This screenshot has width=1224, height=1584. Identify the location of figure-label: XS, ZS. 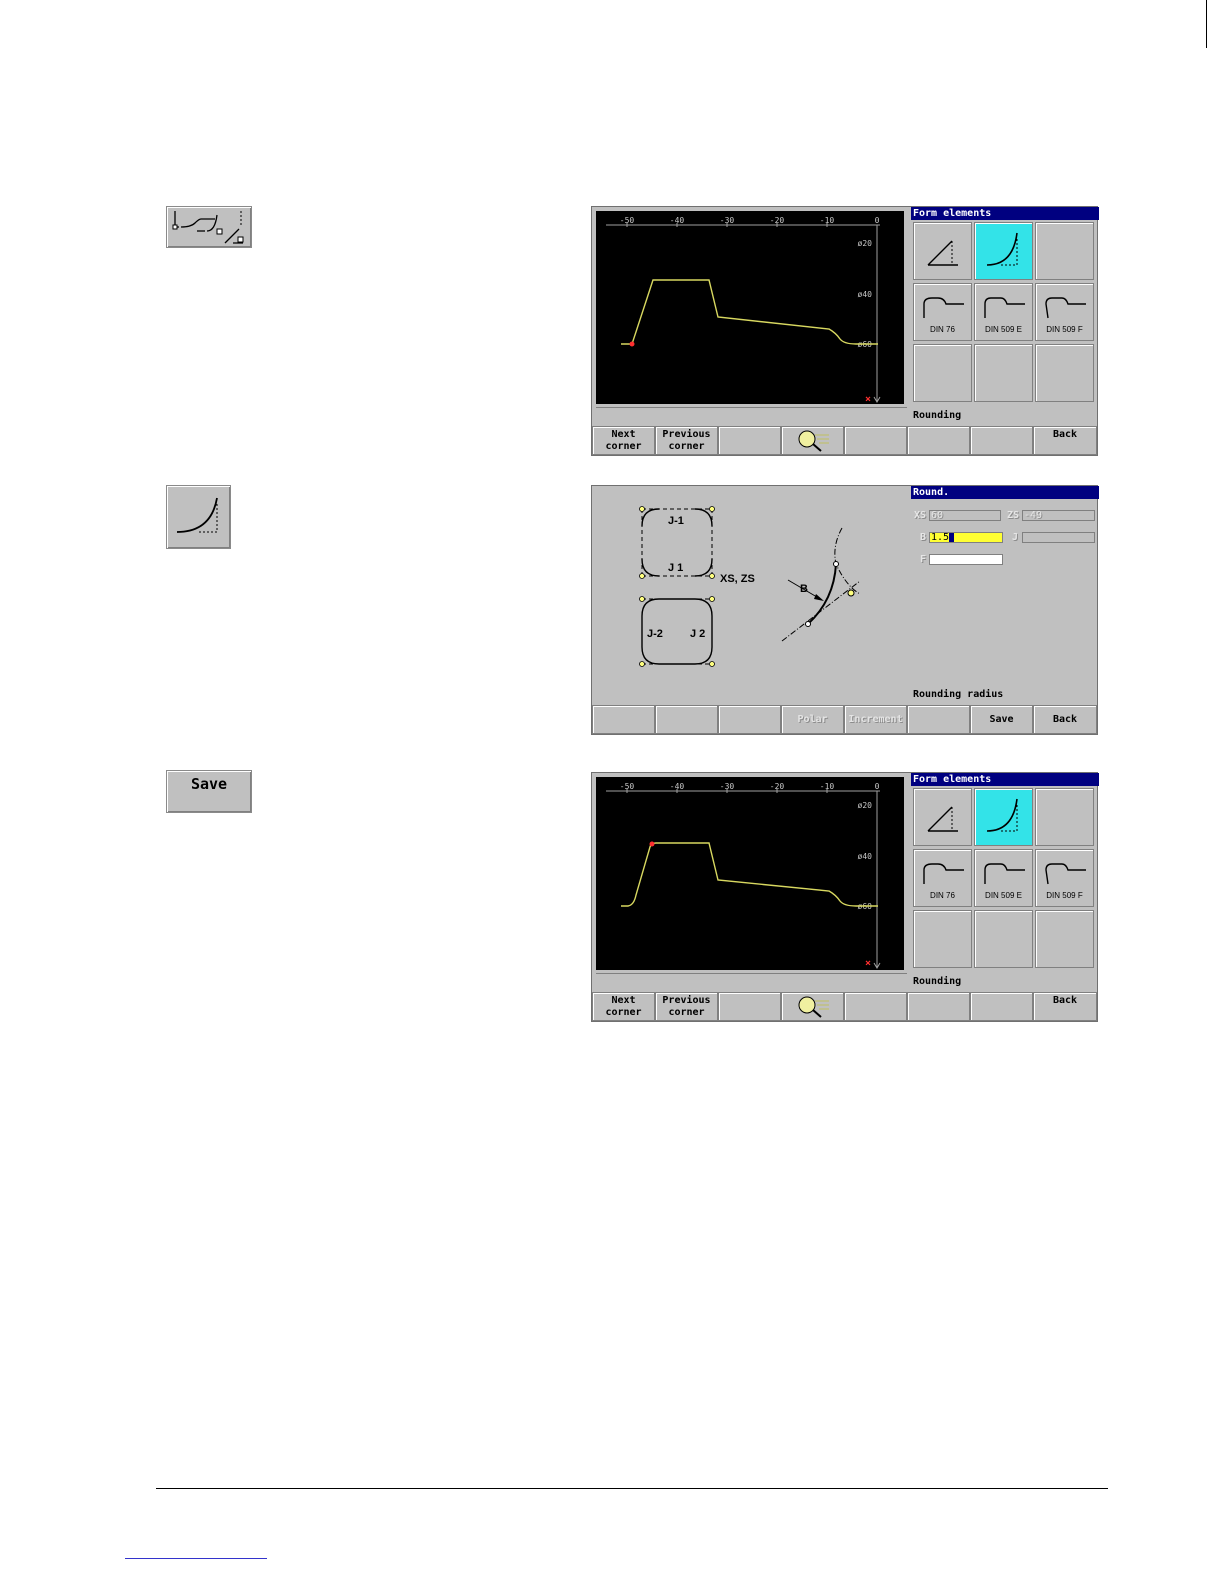
(737, 579).